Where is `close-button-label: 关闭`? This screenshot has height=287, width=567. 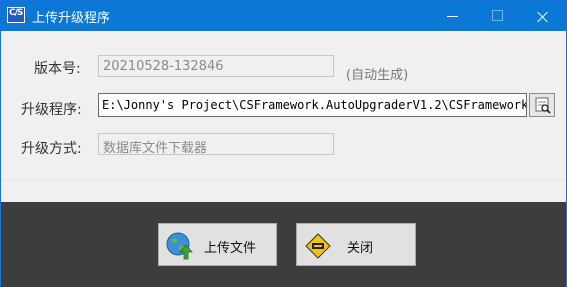 close-button-label: 关闭 is located at coordinates (360, 248).